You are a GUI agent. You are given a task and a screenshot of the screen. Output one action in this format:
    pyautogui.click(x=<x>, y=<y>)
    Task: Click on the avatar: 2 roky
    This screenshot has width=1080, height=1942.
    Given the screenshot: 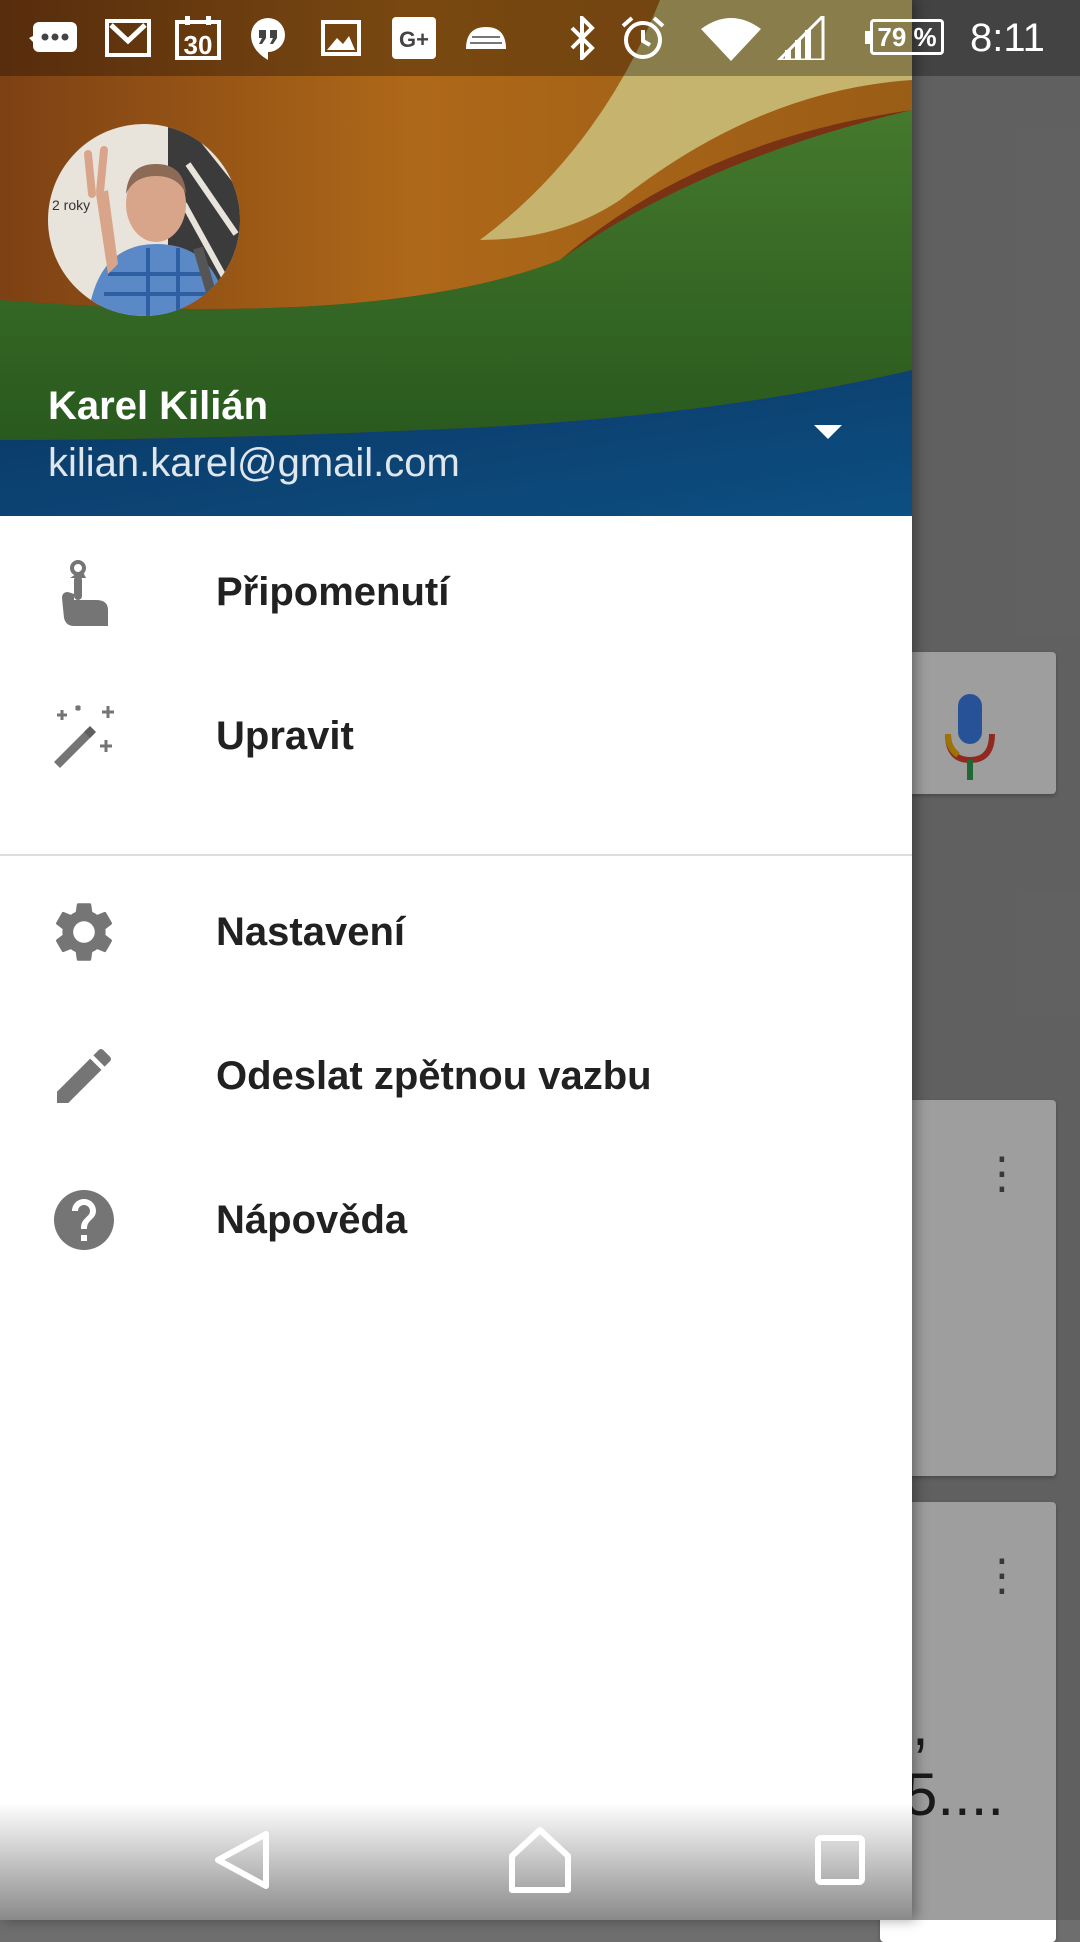 What is the action you would take?
    pyautogui.click(x=144, y=220)
    